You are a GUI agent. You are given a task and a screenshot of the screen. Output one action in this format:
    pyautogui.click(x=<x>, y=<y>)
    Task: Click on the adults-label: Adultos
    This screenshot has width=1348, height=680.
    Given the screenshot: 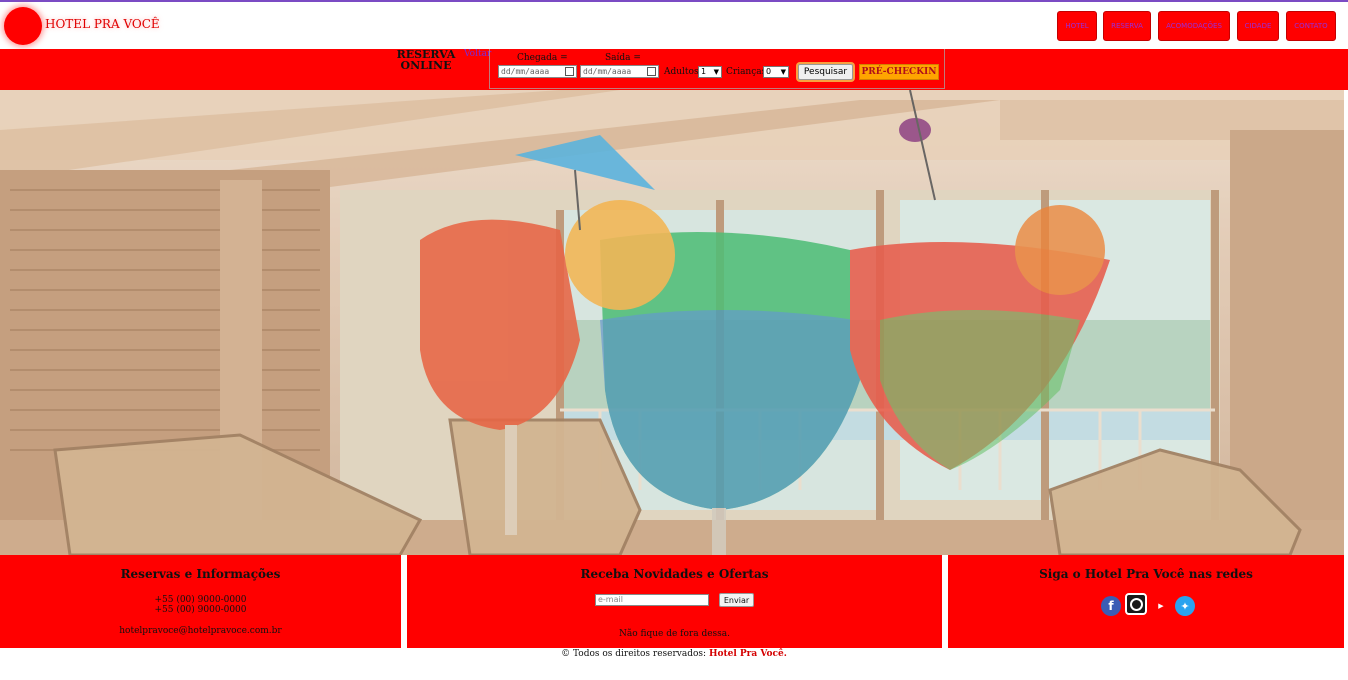 What is the action you would take?
    pyautogui.click(x=681, y=72)
    